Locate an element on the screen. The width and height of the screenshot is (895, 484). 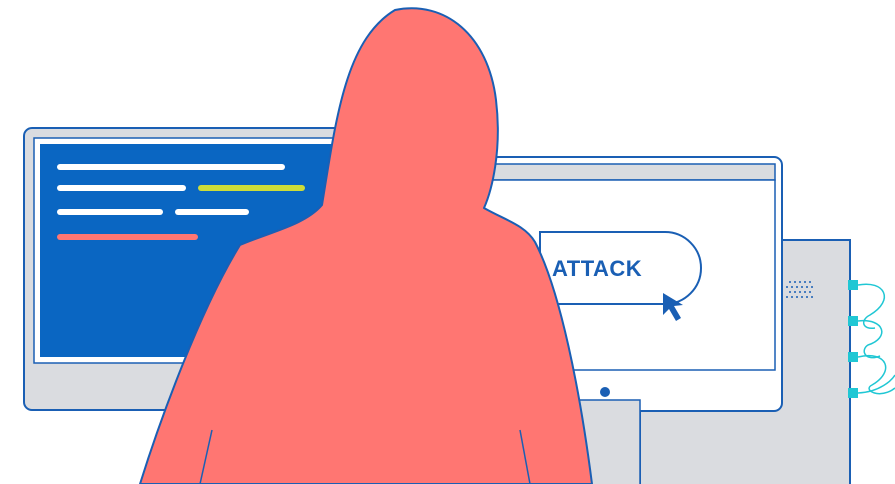
server-cables is located at coordinates (876, 339).